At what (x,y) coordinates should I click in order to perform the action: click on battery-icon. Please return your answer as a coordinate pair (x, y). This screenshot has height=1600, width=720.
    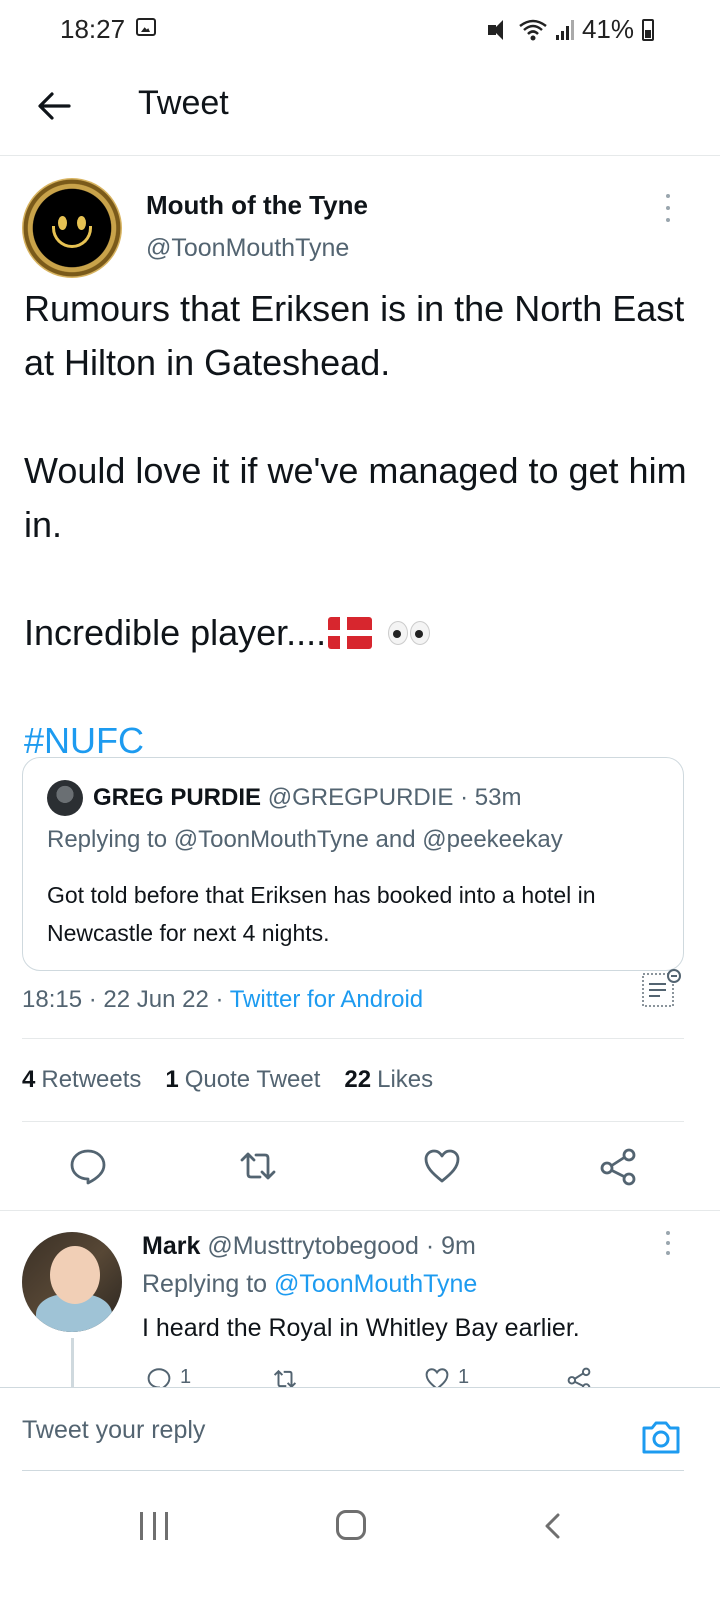
    Looking at the image, I should click on (648, 29).